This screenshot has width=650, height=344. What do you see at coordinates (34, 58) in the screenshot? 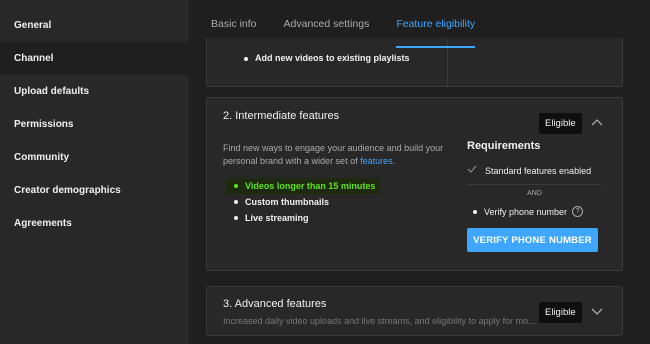
I see `sidebar-item-label: Channel` at bounding box center [34, 58].